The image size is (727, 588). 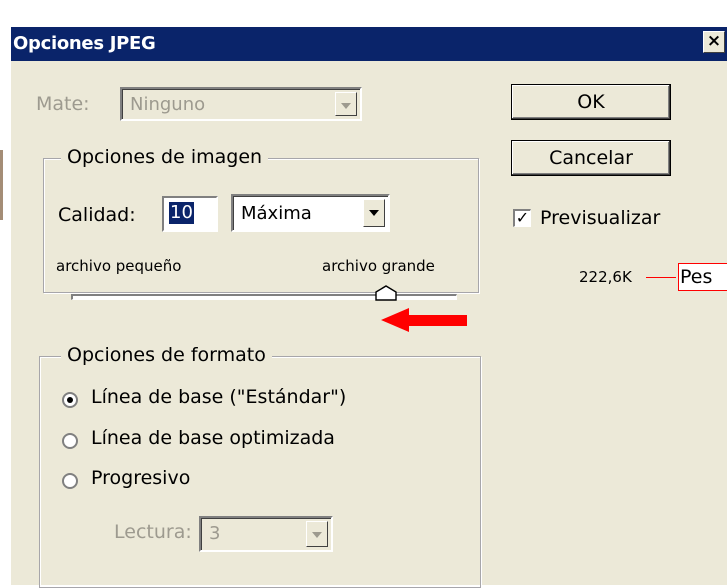 What do you see at coordinates (70, 441) in the screenshot?
I see `radio-baseline-optimized` at bounding box center [70, 441].